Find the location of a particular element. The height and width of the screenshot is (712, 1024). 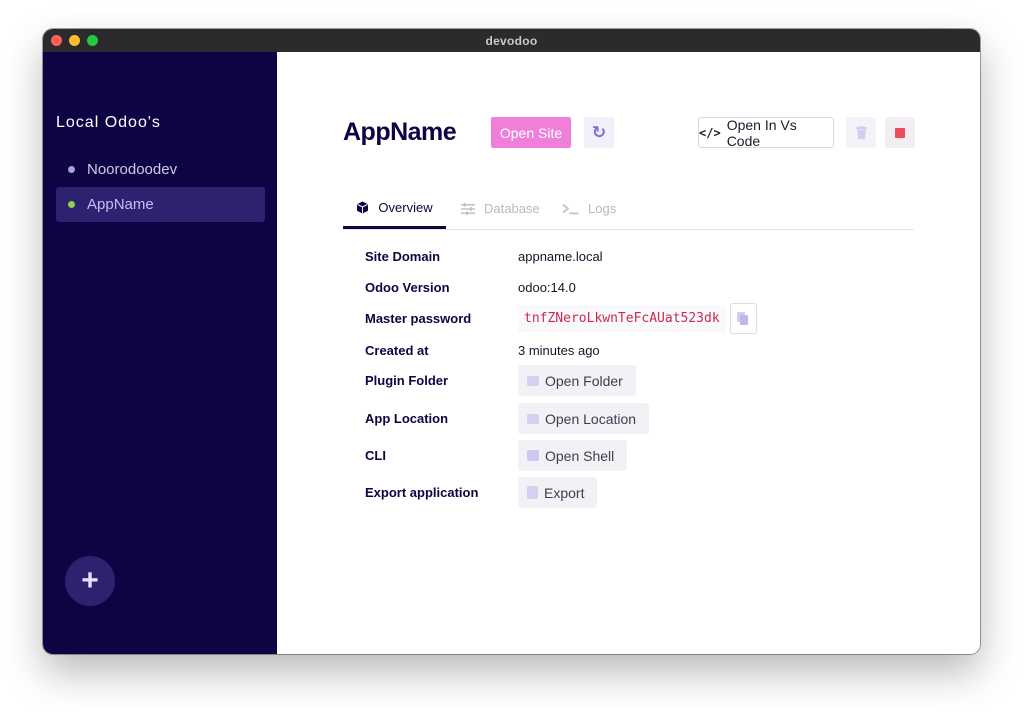

detail-label: Created at is located at coordinates (397, 350).